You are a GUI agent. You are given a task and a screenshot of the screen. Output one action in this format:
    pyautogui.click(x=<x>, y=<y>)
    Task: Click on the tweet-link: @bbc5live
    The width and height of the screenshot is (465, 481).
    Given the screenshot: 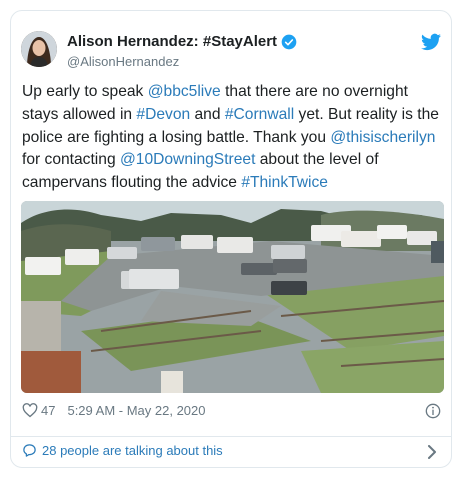 What is the action you would take?
    pyautogui.click(x=184, y=91)
    